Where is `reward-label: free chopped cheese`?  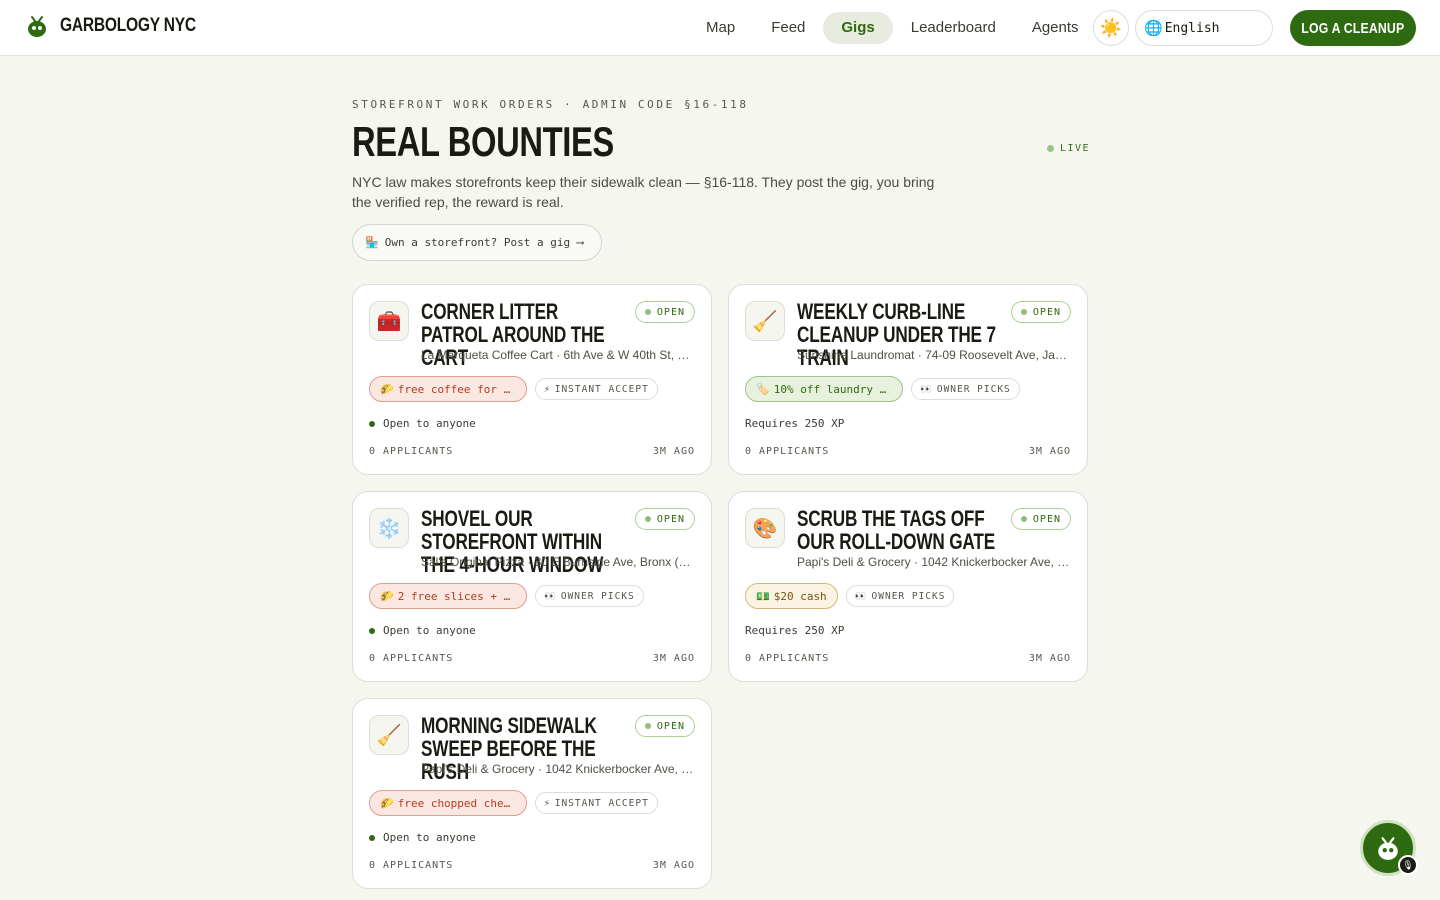 reward-label: free chopped cheese is located at coordinates (456, 803).